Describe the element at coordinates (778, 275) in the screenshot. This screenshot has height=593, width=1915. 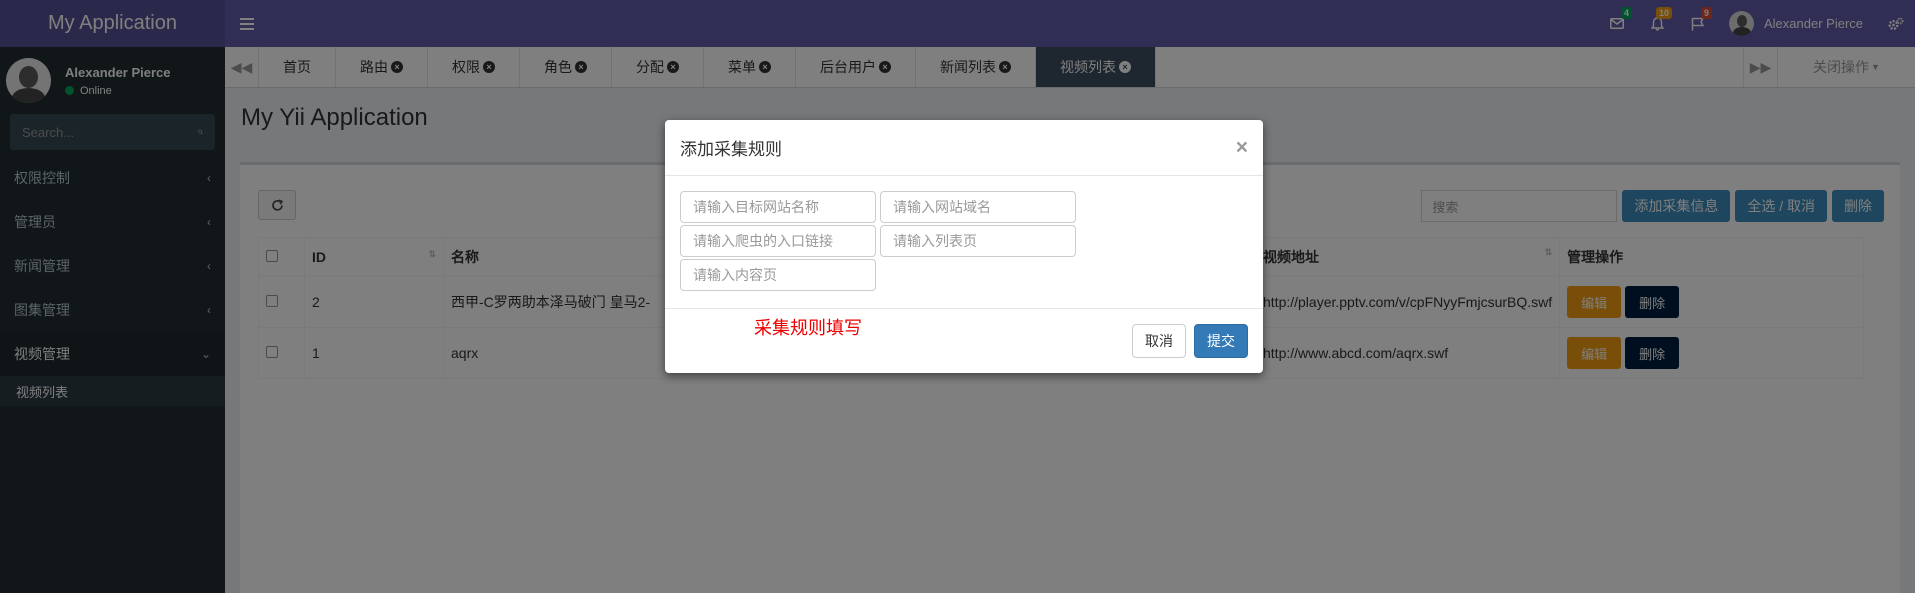
I see `content-page-field` at that location.